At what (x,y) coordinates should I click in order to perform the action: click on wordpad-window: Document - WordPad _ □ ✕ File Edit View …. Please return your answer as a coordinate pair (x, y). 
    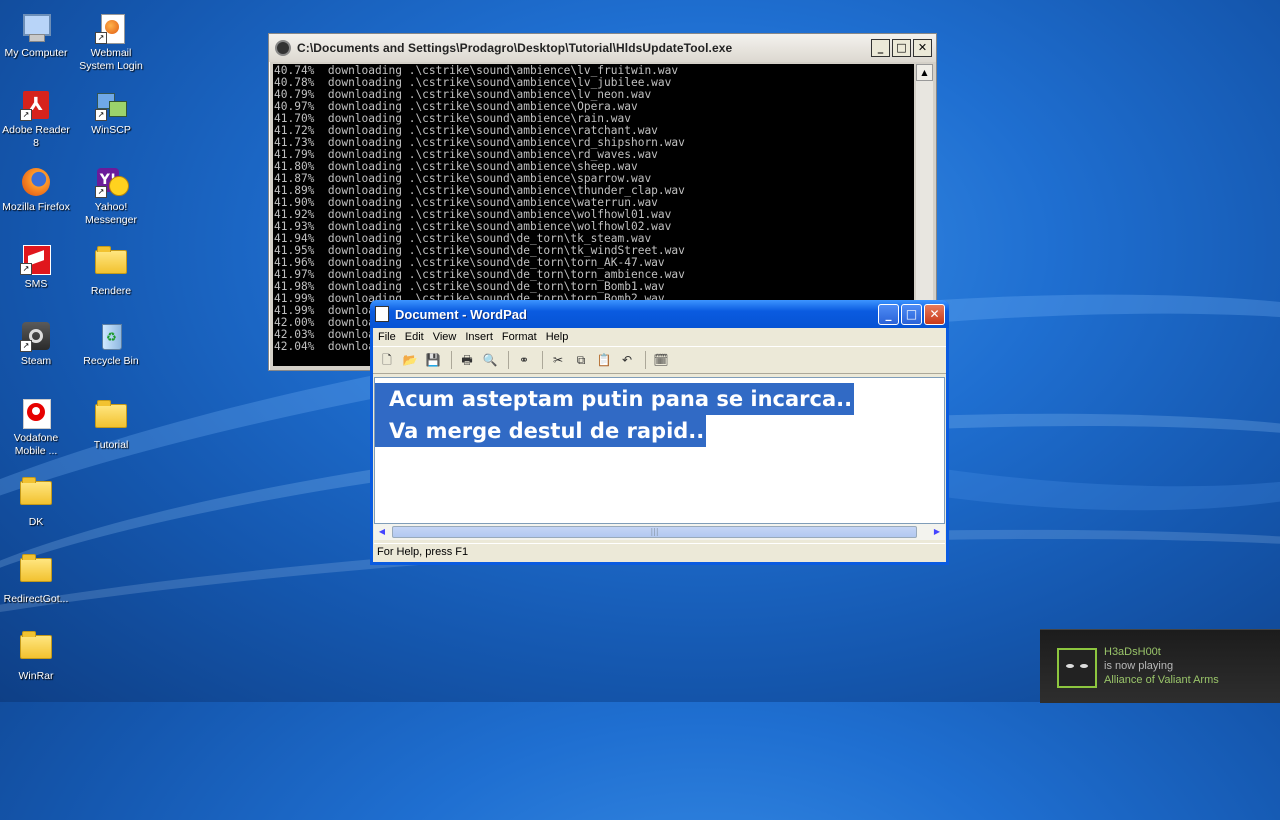
    Looking at the image, I should click on (659, 432).